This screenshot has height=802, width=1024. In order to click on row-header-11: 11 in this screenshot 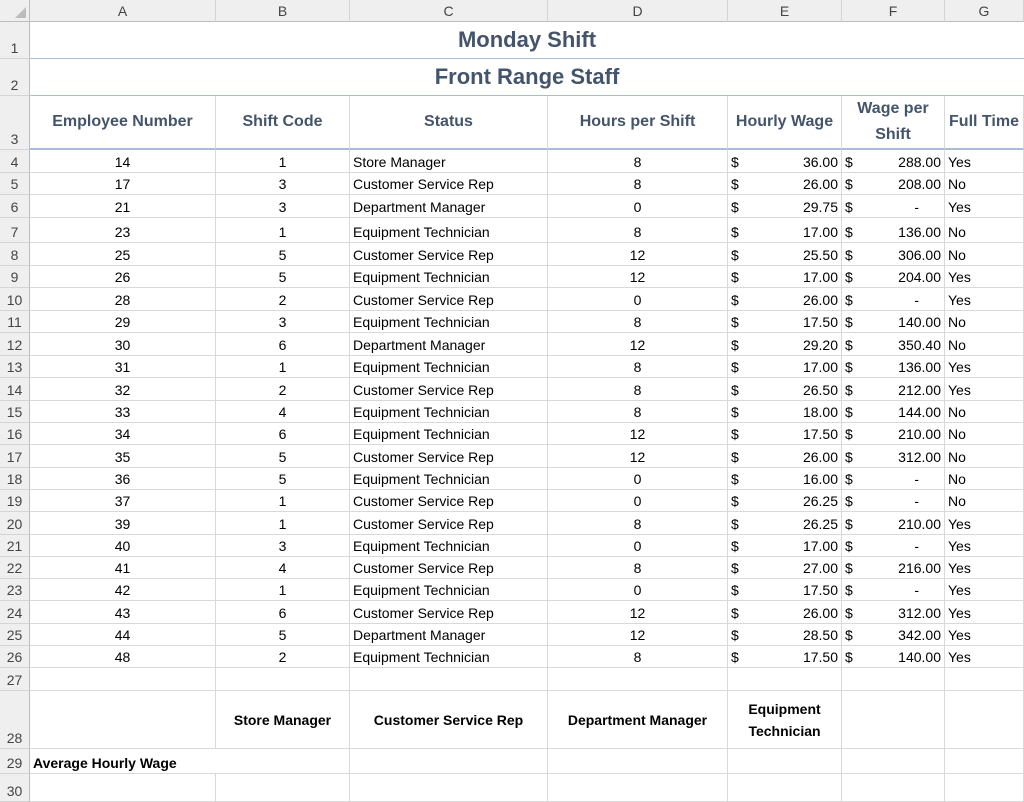, I will do `click(15, 322)`.